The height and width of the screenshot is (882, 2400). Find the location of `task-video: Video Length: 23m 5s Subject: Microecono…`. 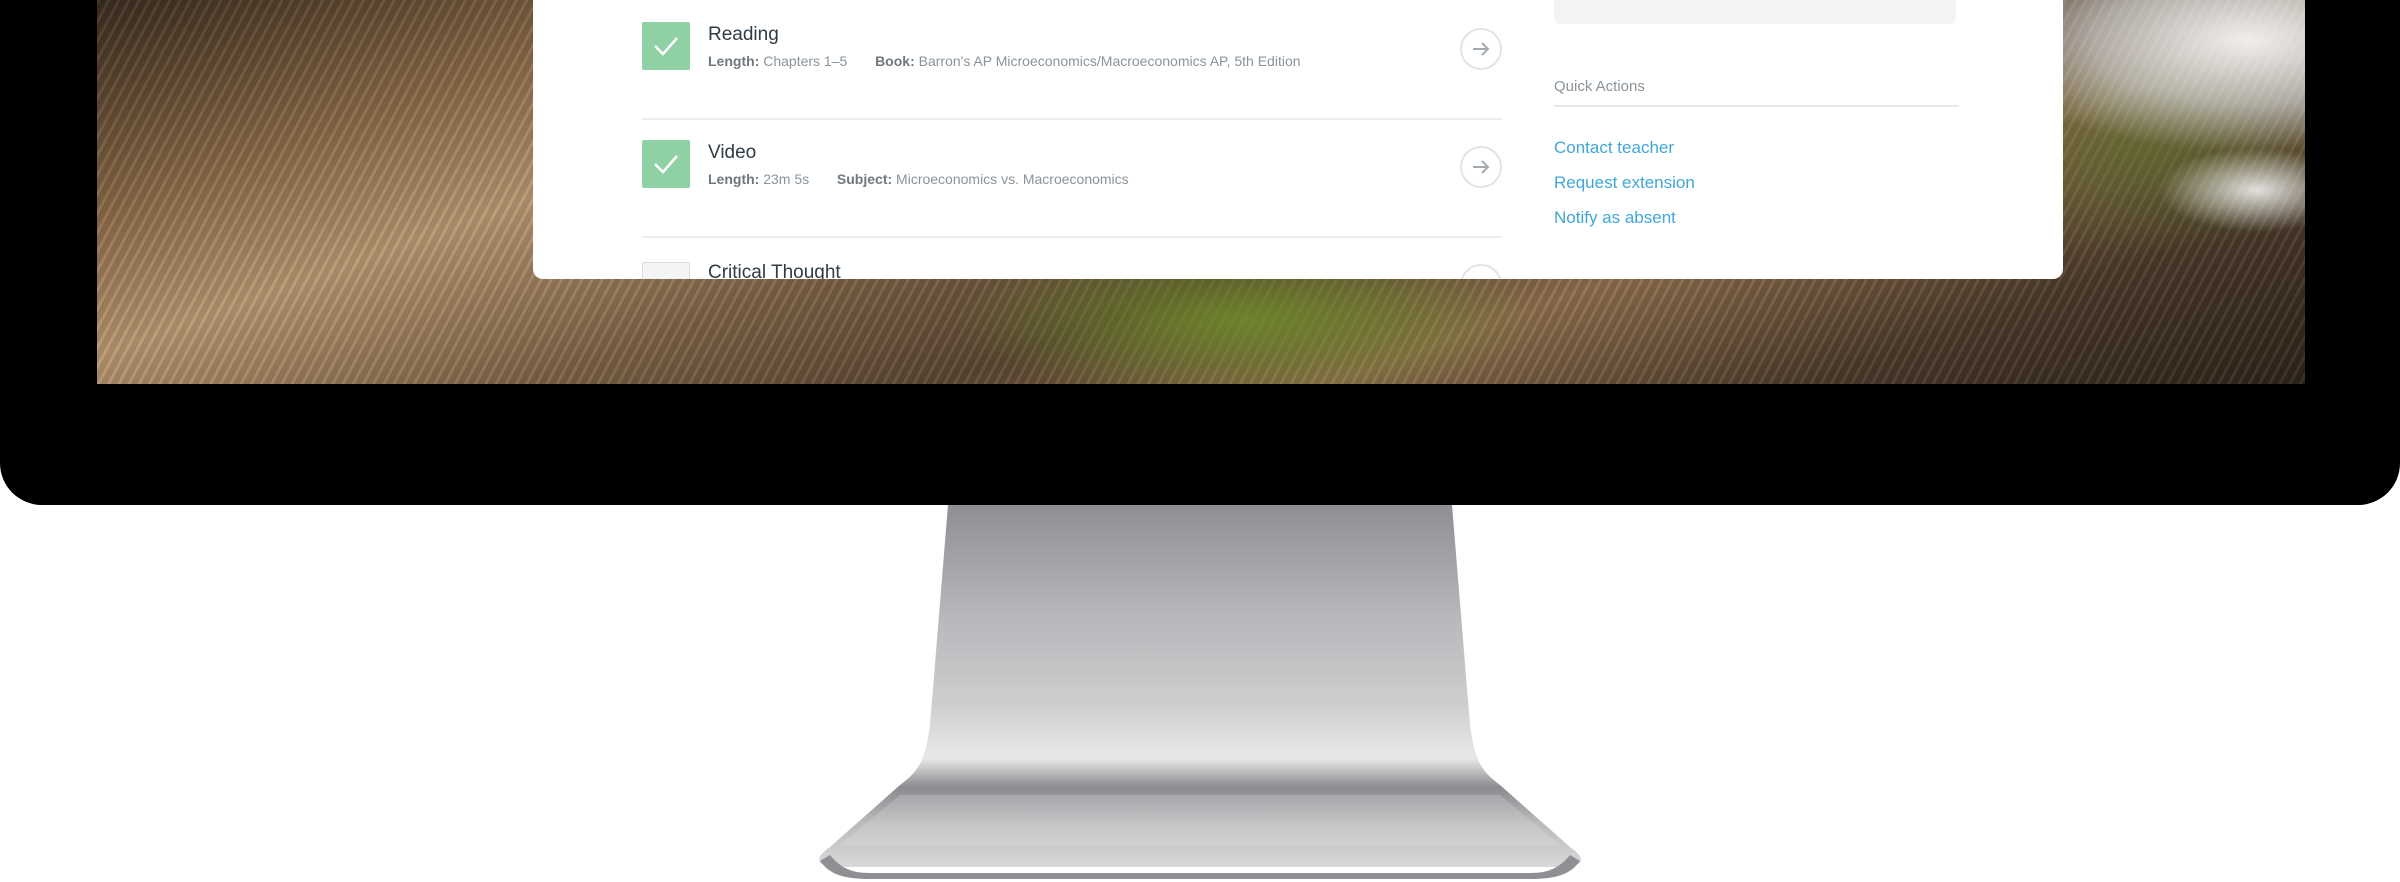

task-video: Video Length: 23m 5s Subject: Microecono… is located at coordinates (1072, 178).